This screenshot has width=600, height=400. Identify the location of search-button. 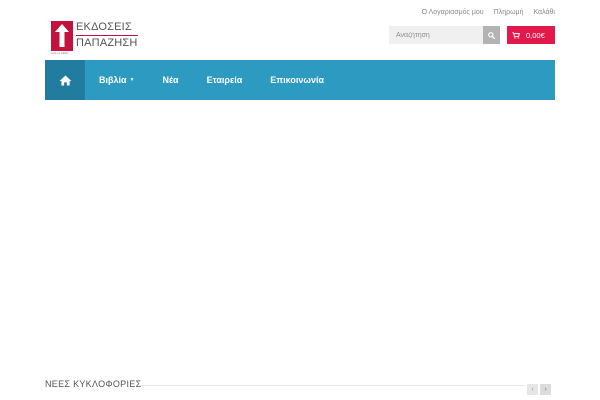
(491, 35).